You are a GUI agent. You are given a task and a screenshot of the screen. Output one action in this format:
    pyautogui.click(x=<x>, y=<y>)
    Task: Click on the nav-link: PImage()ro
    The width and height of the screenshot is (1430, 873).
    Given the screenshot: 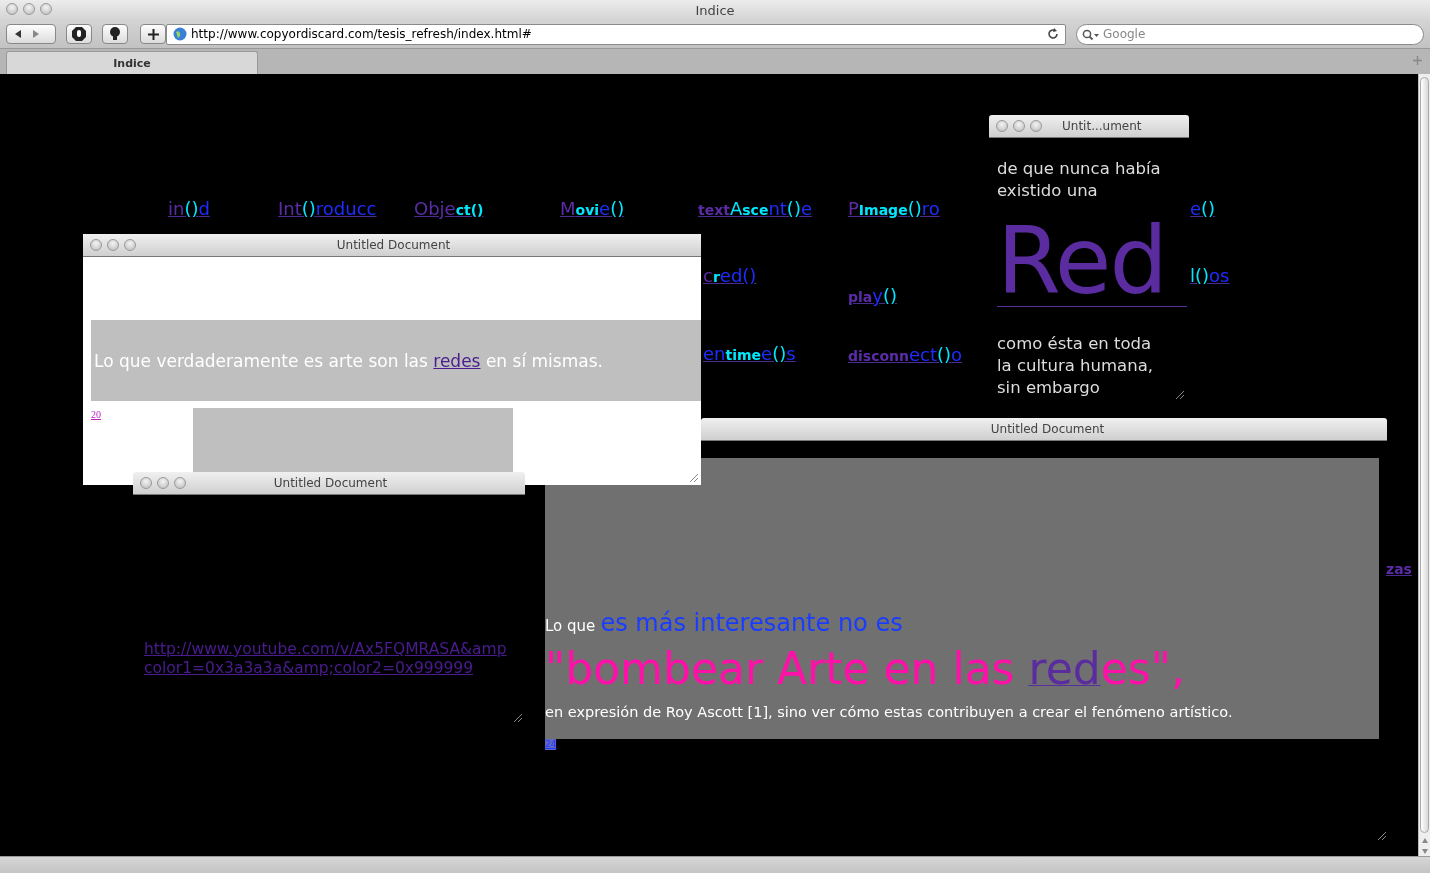 What is the action you would take?
    pyautogui.click(x=894, y=209)
    